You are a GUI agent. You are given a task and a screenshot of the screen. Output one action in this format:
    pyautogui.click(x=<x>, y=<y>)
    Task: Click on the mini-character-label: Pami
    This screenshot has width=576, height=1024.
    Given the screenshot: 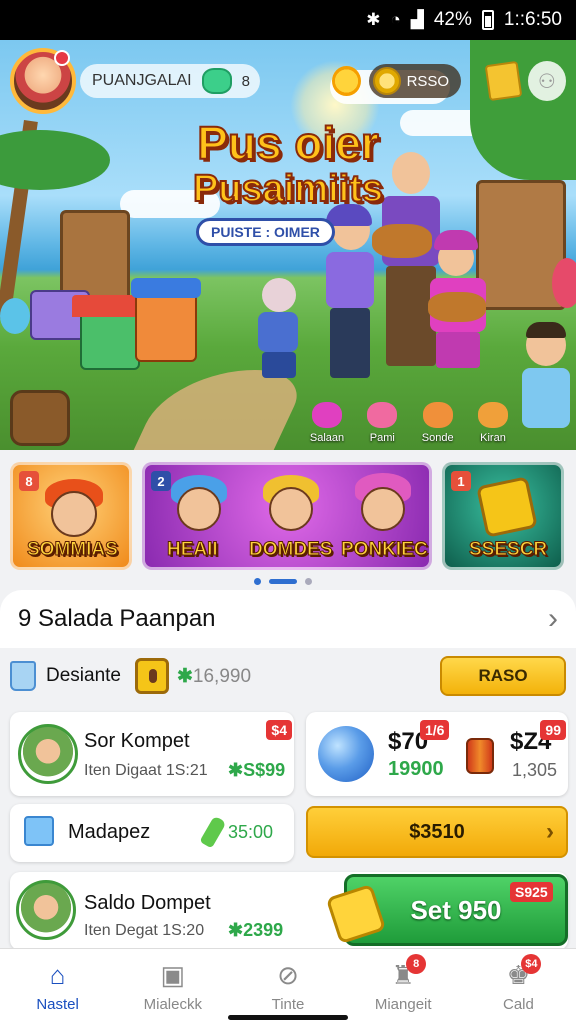 What is the action you would take?
    pyautogui.click(x=382, y=438)
    